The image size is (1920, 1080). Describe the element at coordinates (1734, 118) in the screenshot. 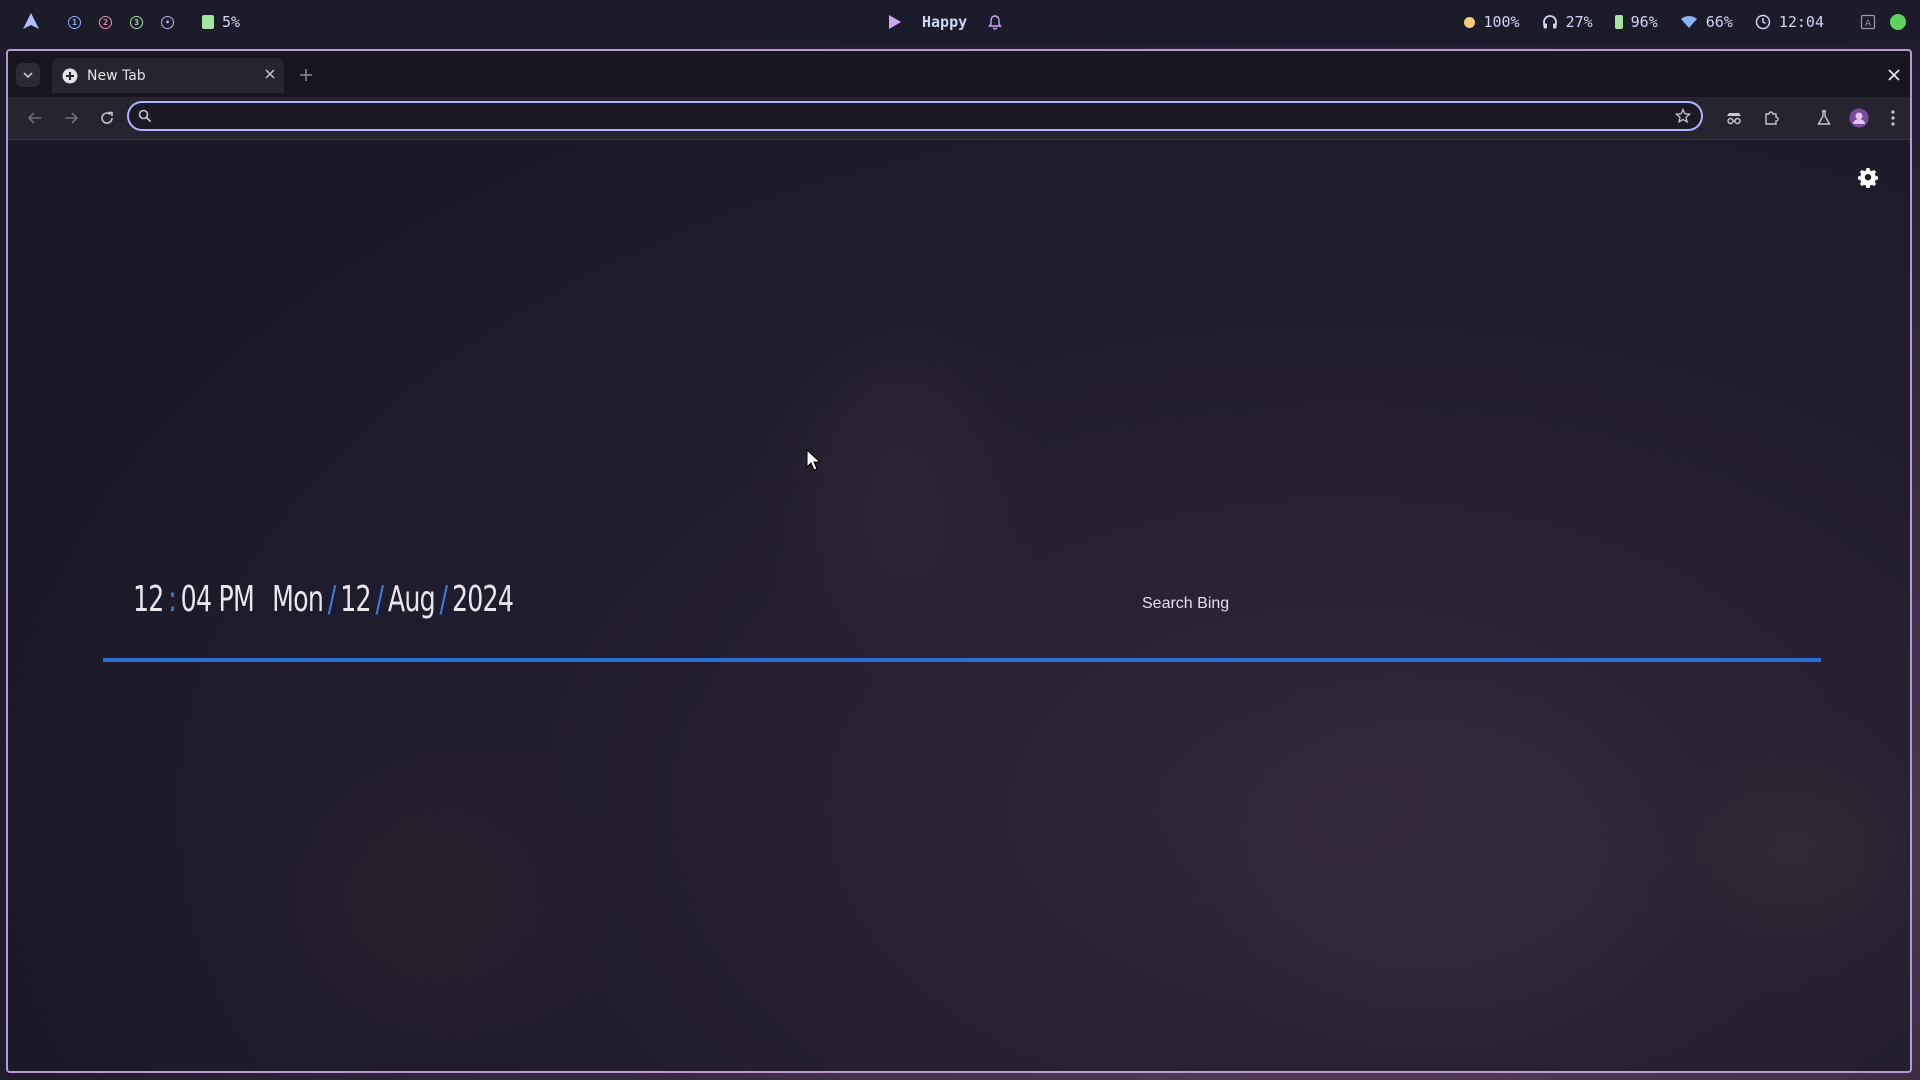

I see `incognito-icon` at that location.